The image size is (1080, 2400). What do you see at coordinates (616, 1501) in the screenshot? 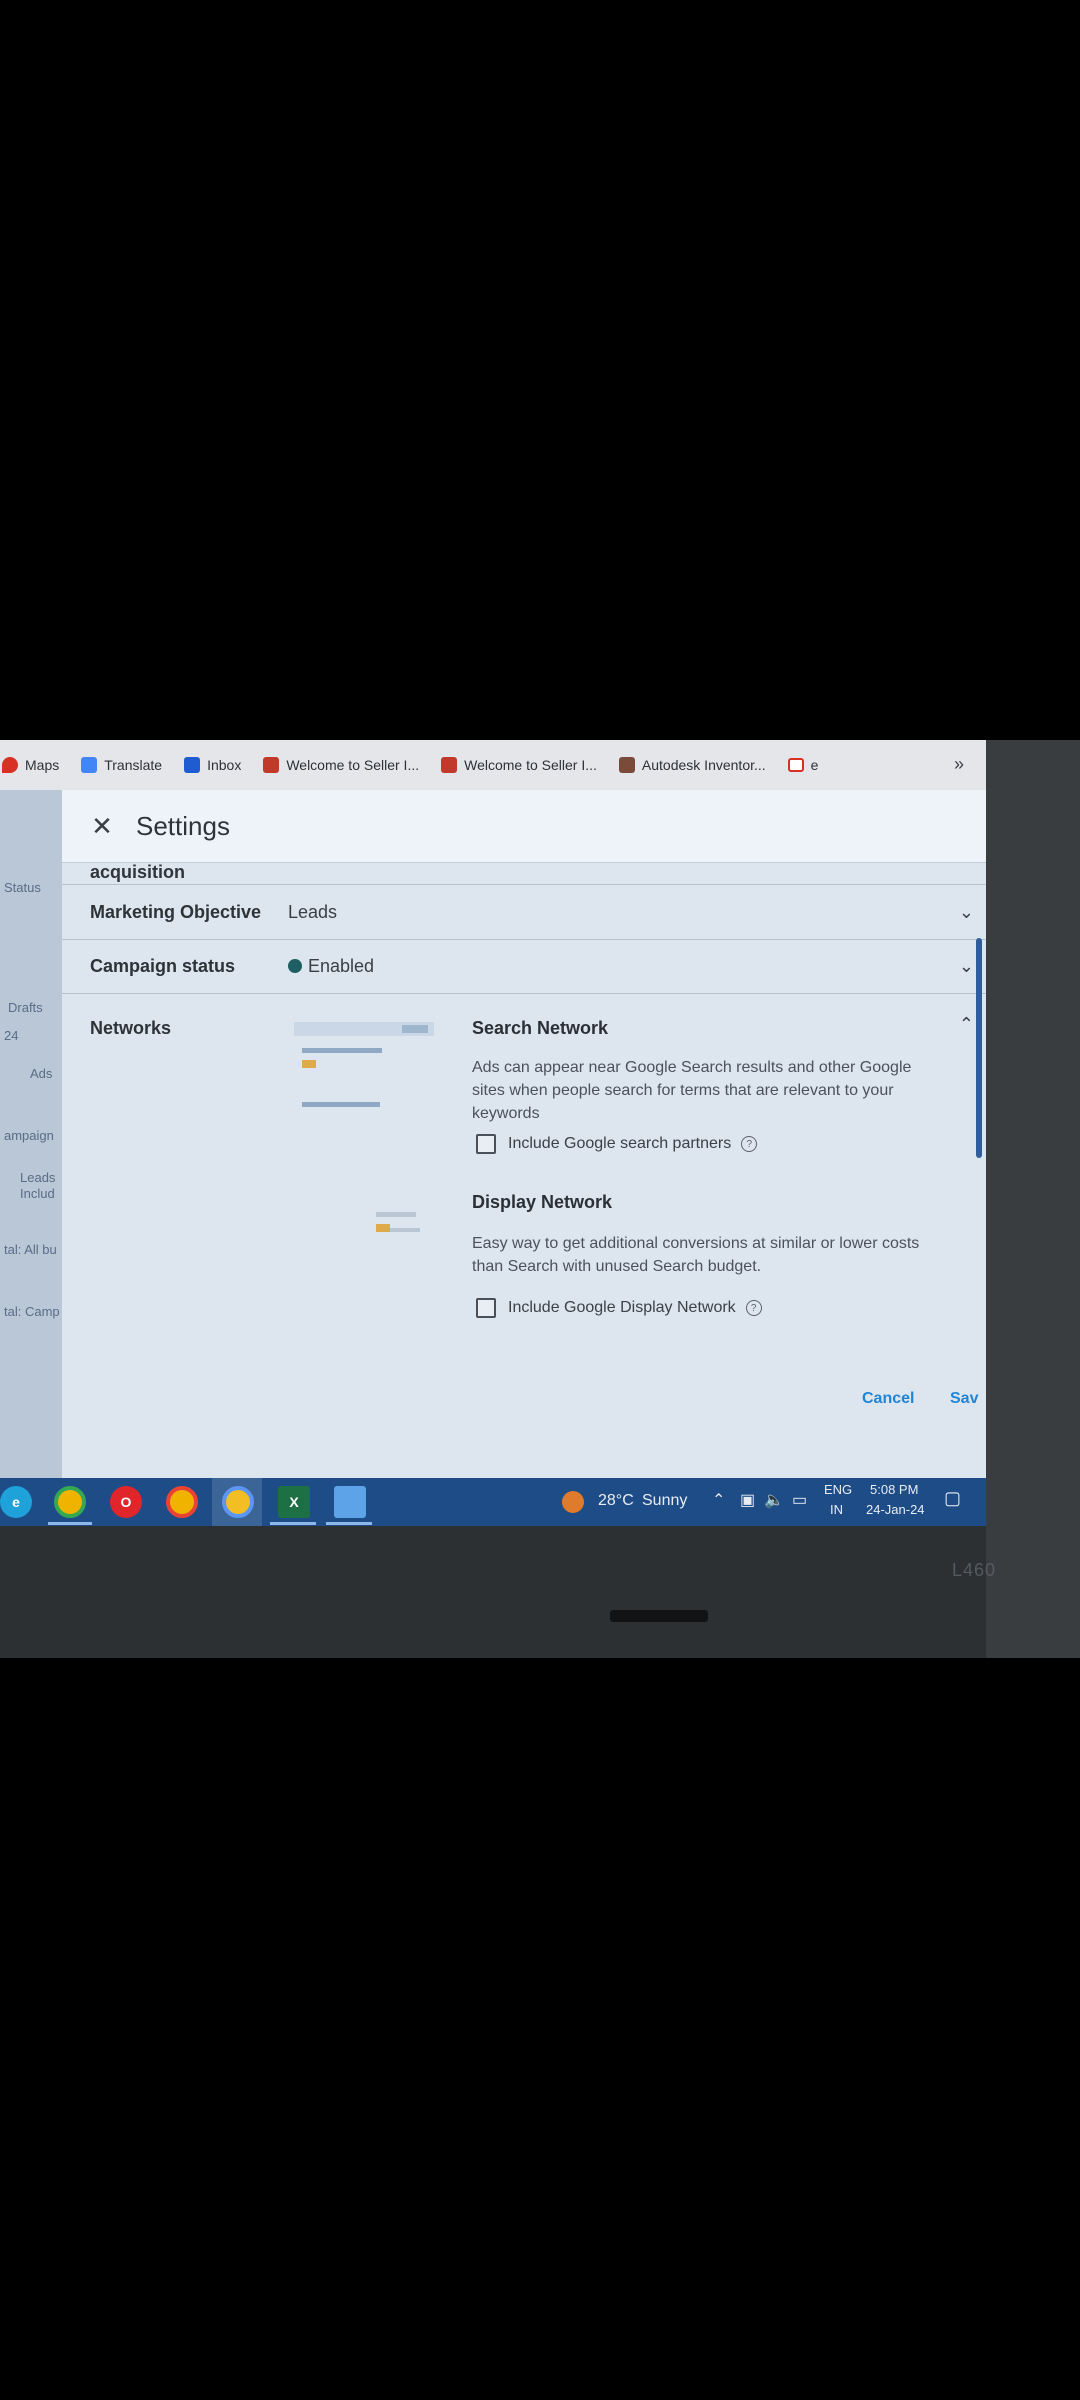
I see `weather-temperature: 28°C` at bounding box center [616, 1501].